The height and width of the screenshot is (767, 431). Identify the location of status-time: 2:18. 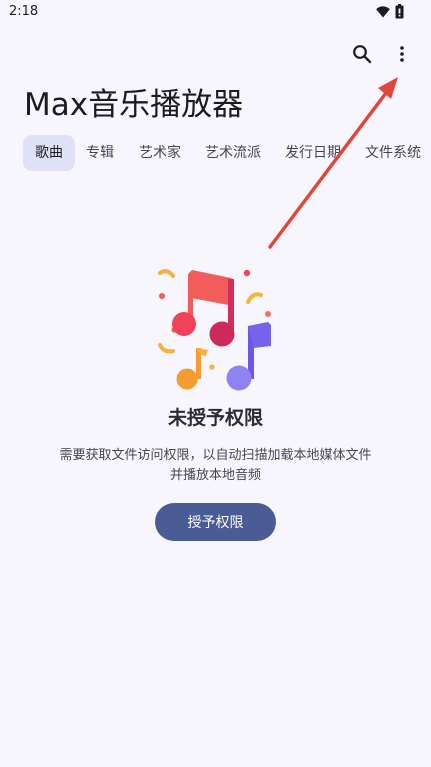
(24, 11).